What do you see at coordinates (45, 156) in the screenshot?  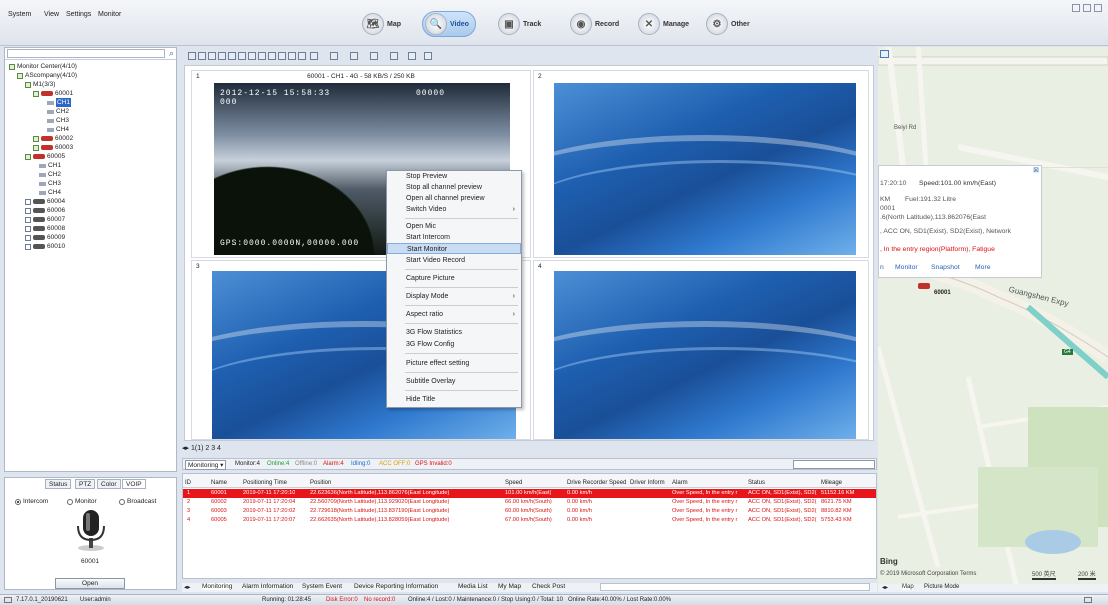 I see `tree-vehicle: 60005` at bounding box center [45, 156].